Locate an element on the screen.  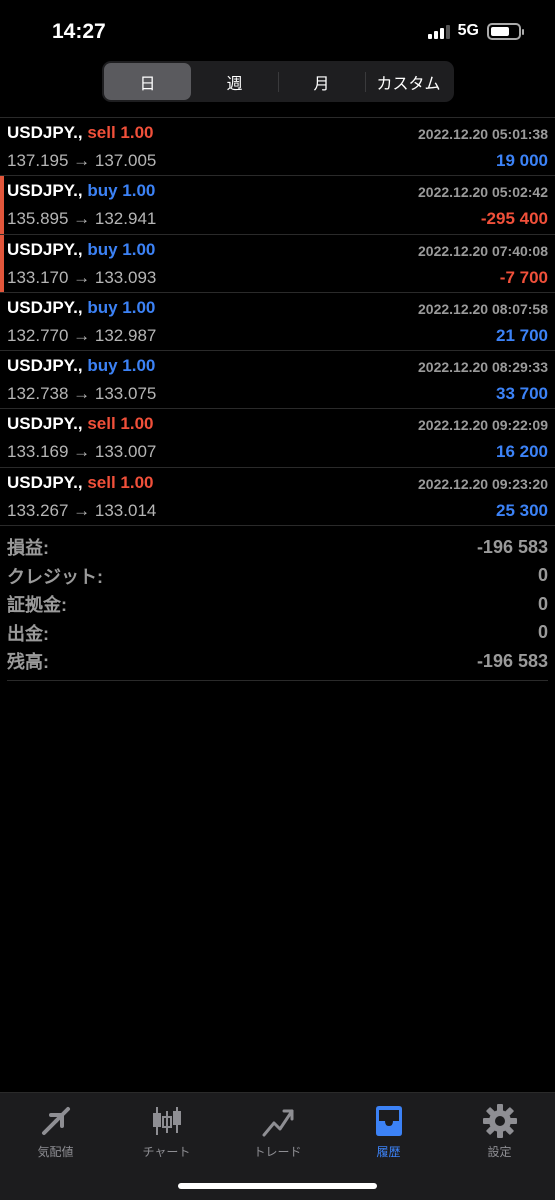
deal-profit: 33 700 is located at coordinates (522, 394).